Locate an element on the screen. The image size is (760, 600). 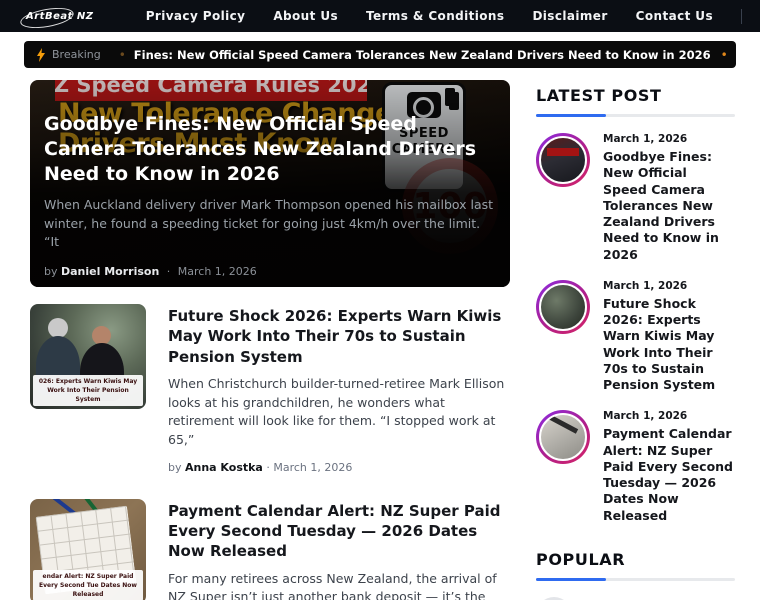
nav-disclaimer: Disclaimer is located at coordinates (569, 16).